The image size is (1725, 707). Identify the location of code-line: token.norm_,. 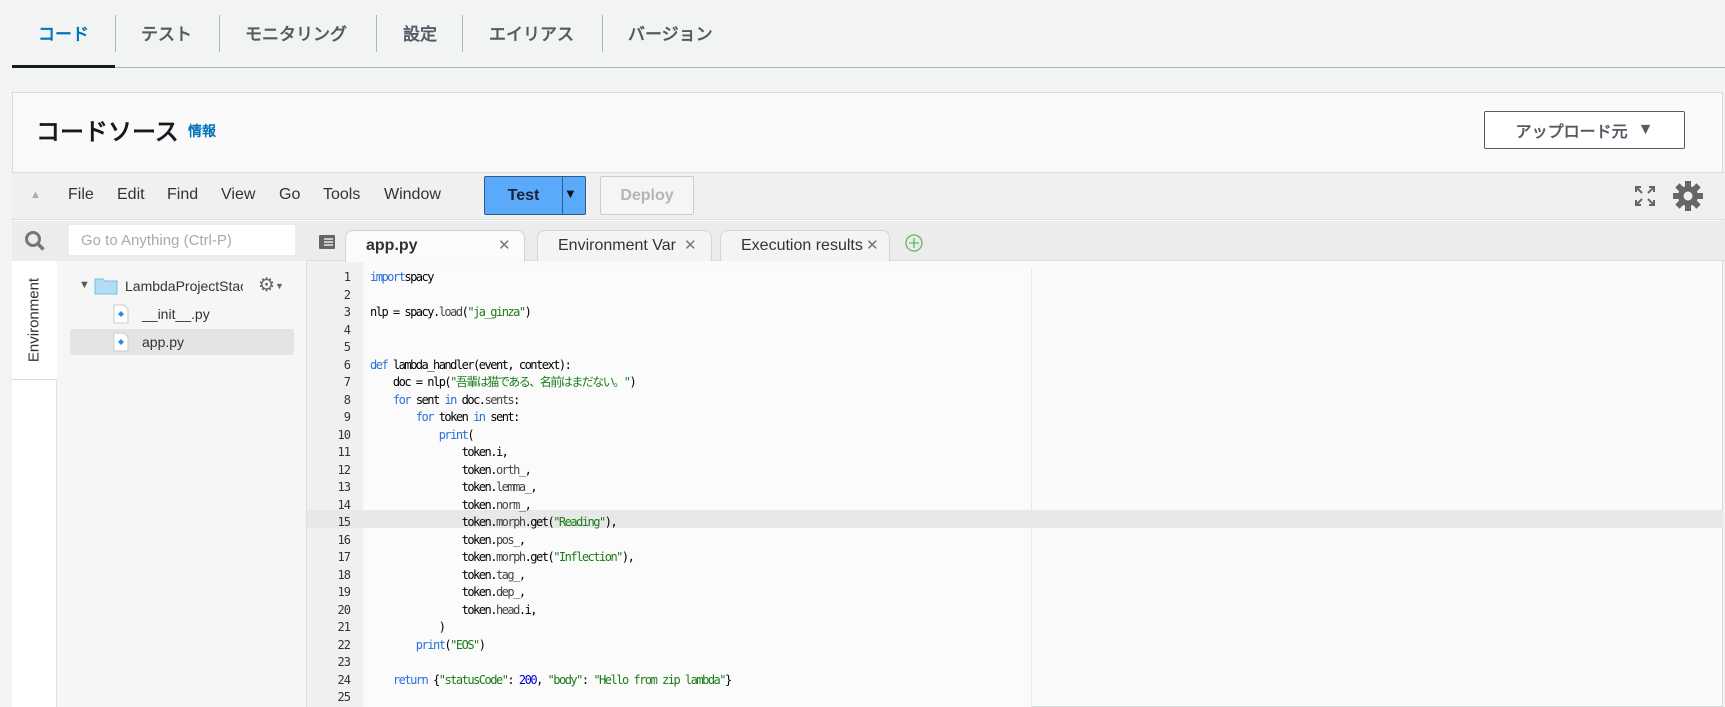
(451, 506).